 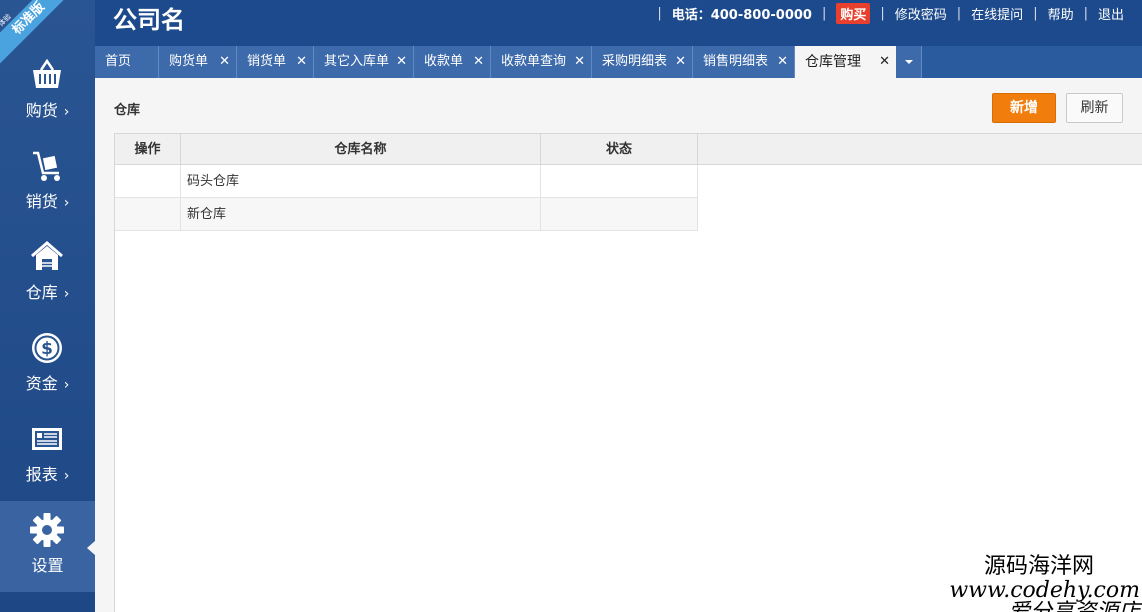 What do you see at coordinates (997, 13) in the screenshot?
I see `online-help-link: 在线提问` at bounding box center [997, 13].